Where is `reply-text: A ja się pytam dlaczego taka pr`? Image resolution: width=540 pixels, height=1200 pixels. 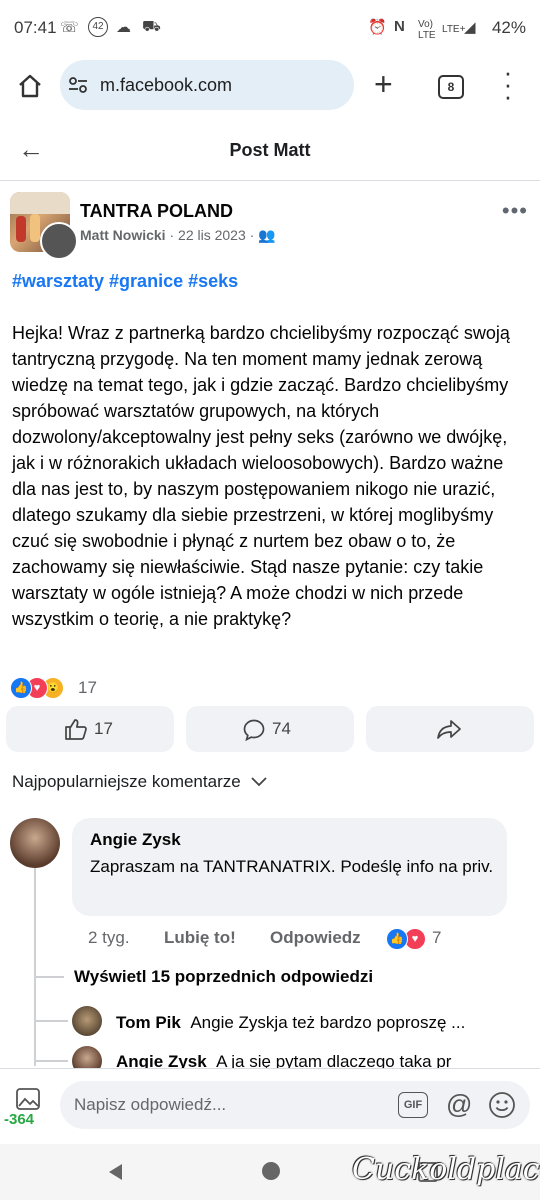 reply-text: A ja się pytam dlaczego taka pr is located at coordinates (334, 1060).